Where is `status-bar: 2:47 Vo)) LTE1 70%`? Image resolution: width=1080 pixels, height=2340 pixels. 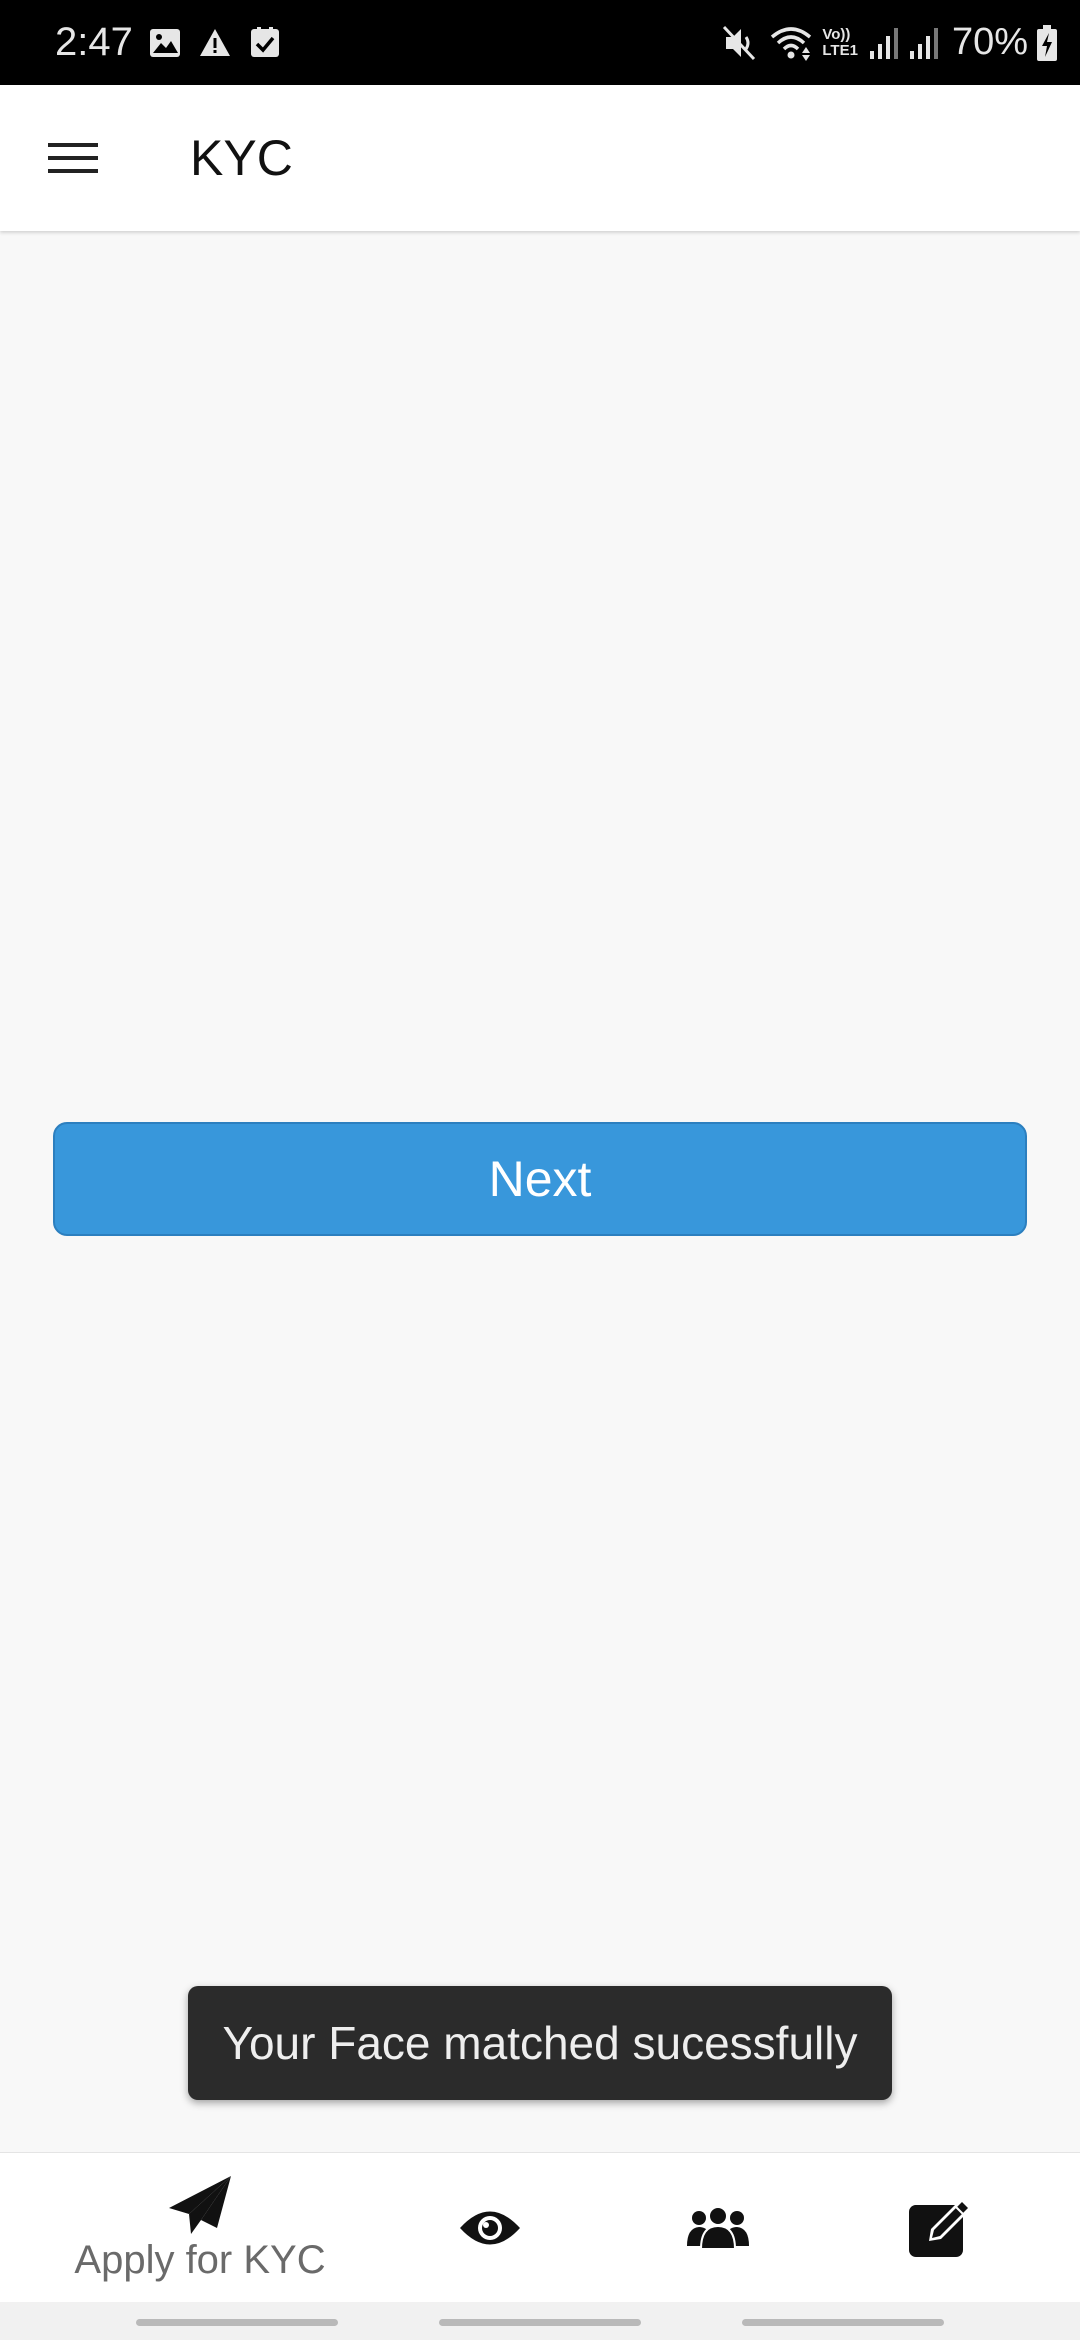 status-bar: 2:47 Vo)) LTE1 70% is located at coordinates (540, 42).